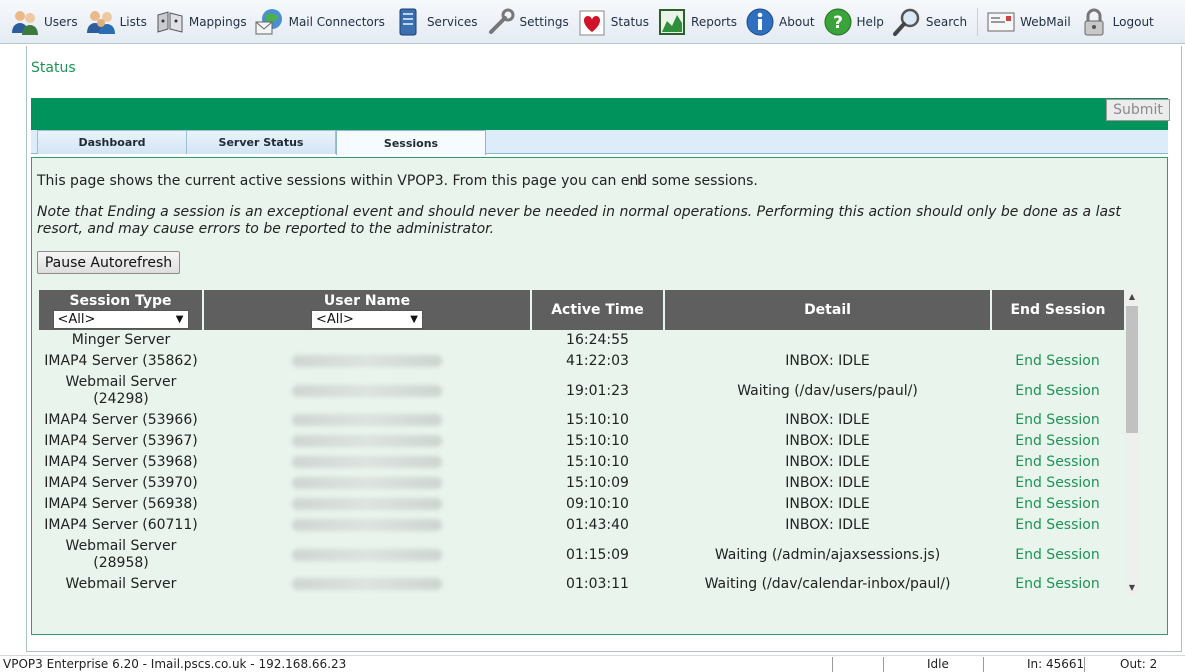 The width and height of the screenshot is (1185, 672). Describe the element at coordinates (1132, 369) in the screenshot. I see `scrollbar-thumb` at that location.